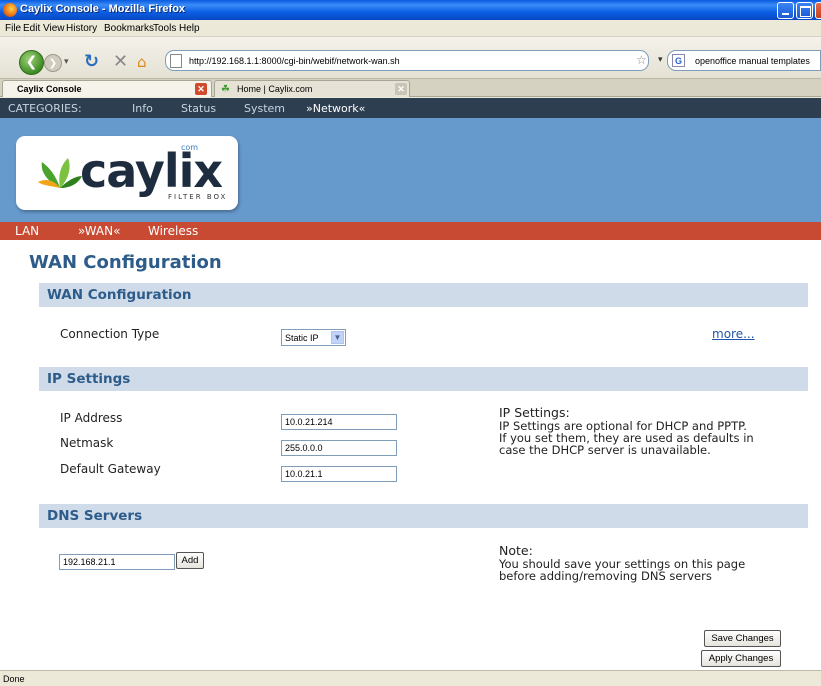 The height and width of the screenshot is (686, 821). What do you see at coordinates (818, 10) in the screenshot?
I see `close-window-button` at bounding box center [818, 10].